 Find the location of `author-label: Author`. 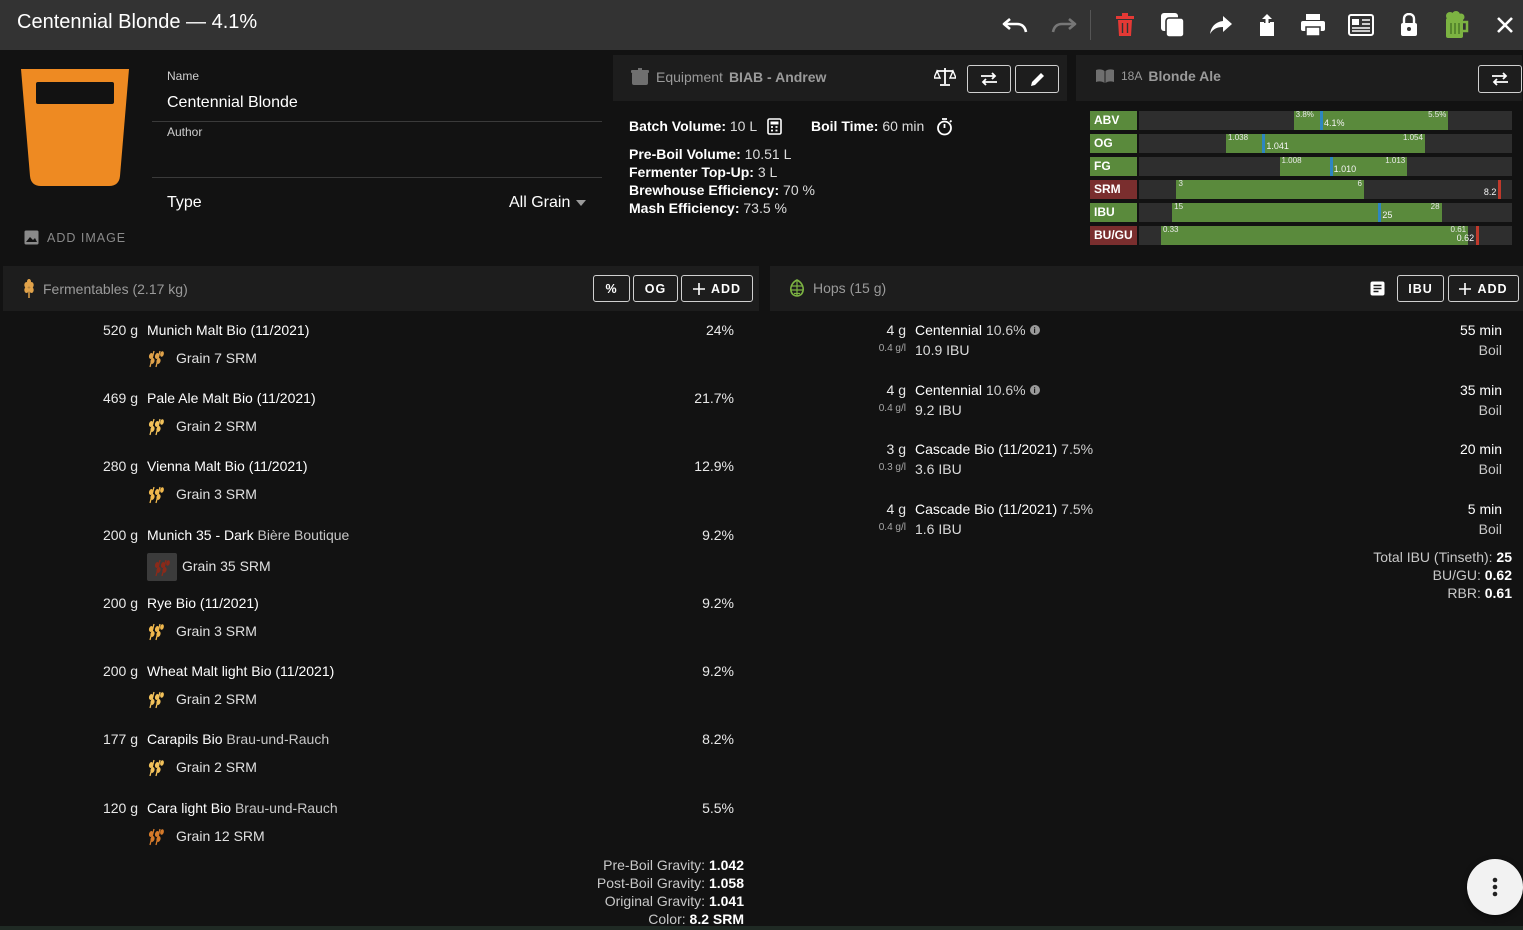

author-label: Author is located at coordinates (185, 132).